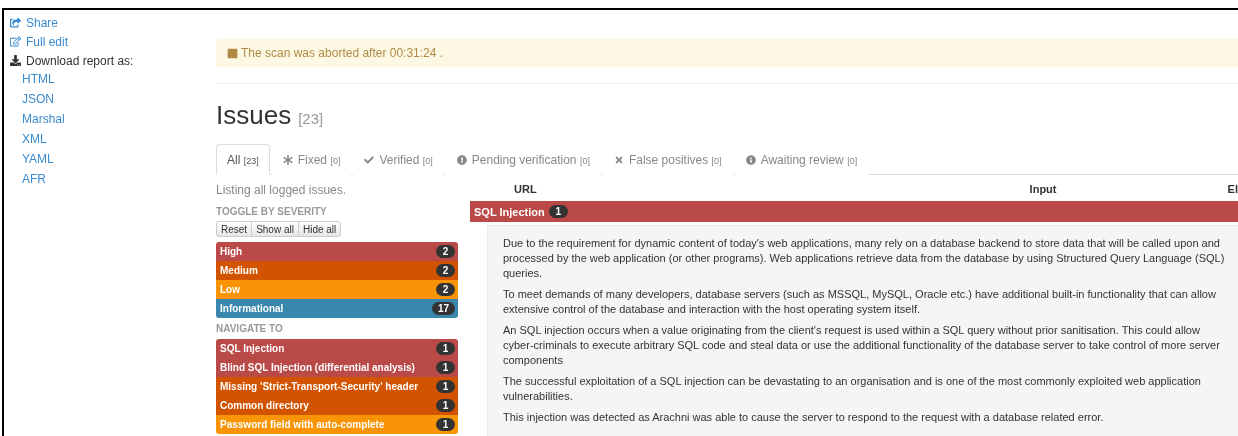  I want to click on issue-count: [23], so click(311, 118).